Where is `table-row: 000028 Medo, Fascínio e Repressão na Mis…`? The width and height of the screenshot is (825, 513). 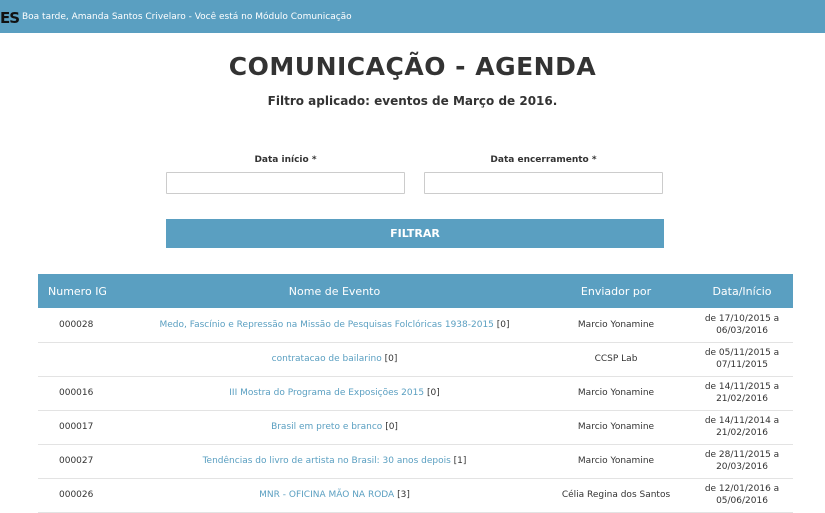
table-row: 000028 Medo, Fascínio e Repressão na Mis… is located at coordinates (415, 325).